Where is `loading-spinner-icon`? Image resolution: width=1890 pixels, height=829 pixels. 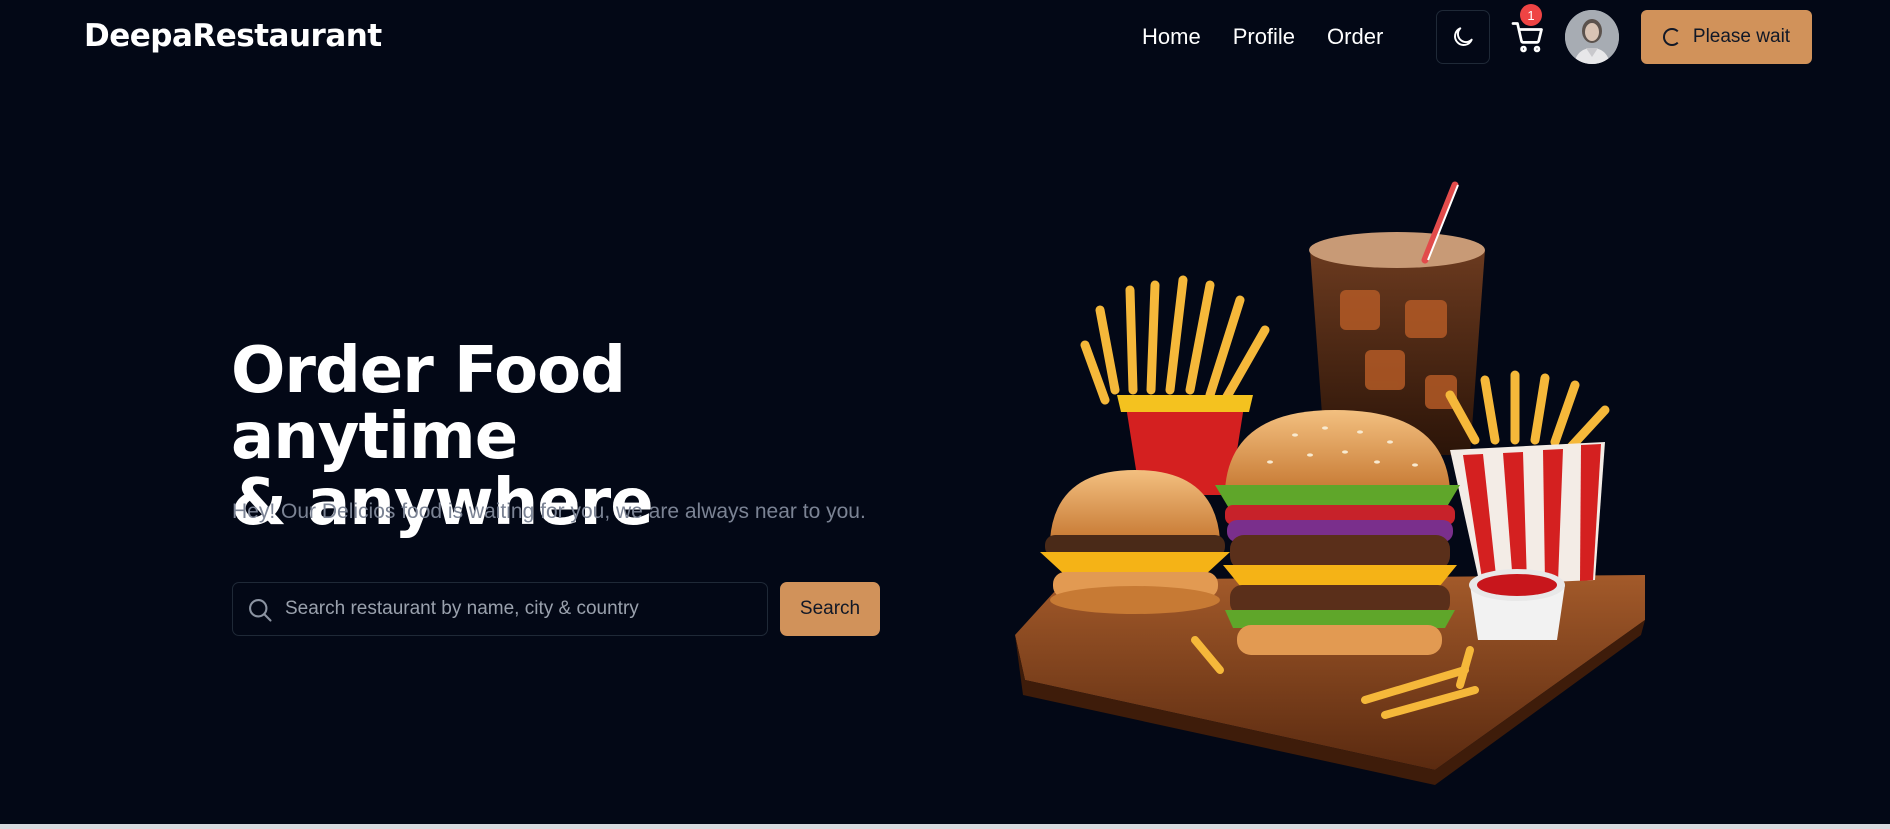 loading-spinner-icon is located at coordinates (1671, 37).